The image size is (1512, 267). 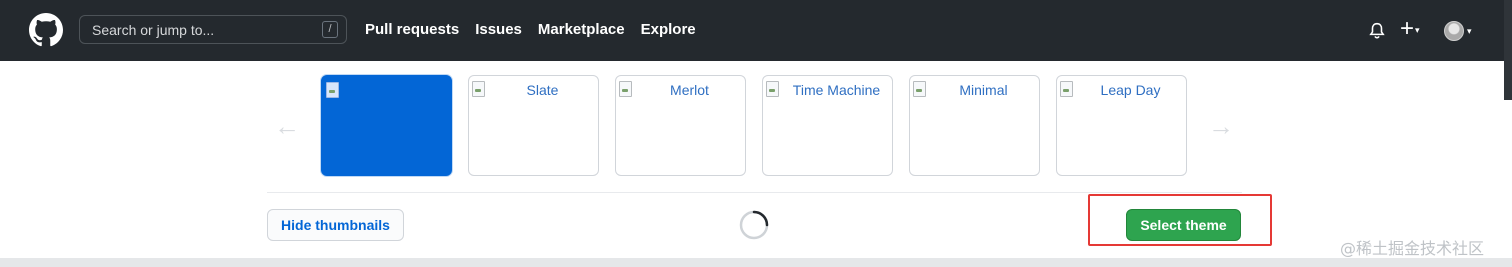 What do you see at coordinates (1377, 31) in the screenshot?
I see `notification-bell-icon` at bounding box center [1377, 31].